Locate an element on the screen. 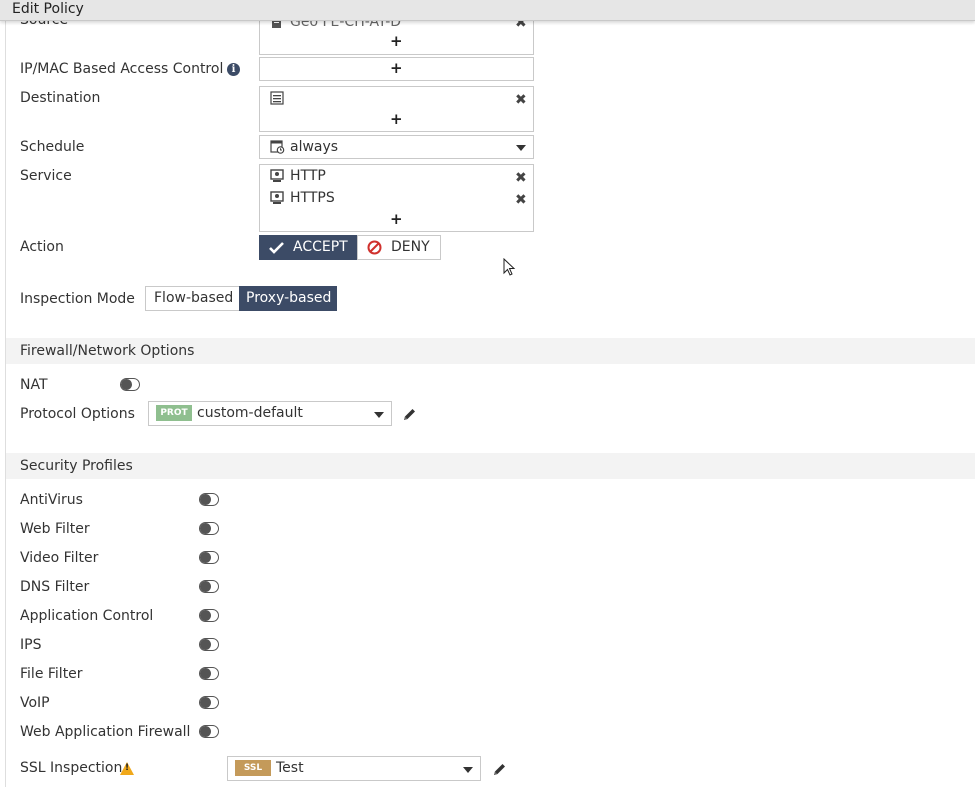  antivirus-label: AntiVirus is located at coordinates (51, 500).